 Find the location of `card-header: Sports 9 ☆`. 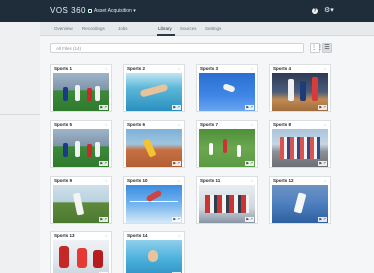

card-header: Sports 9 ☆ is located at coordinates (81, 180).